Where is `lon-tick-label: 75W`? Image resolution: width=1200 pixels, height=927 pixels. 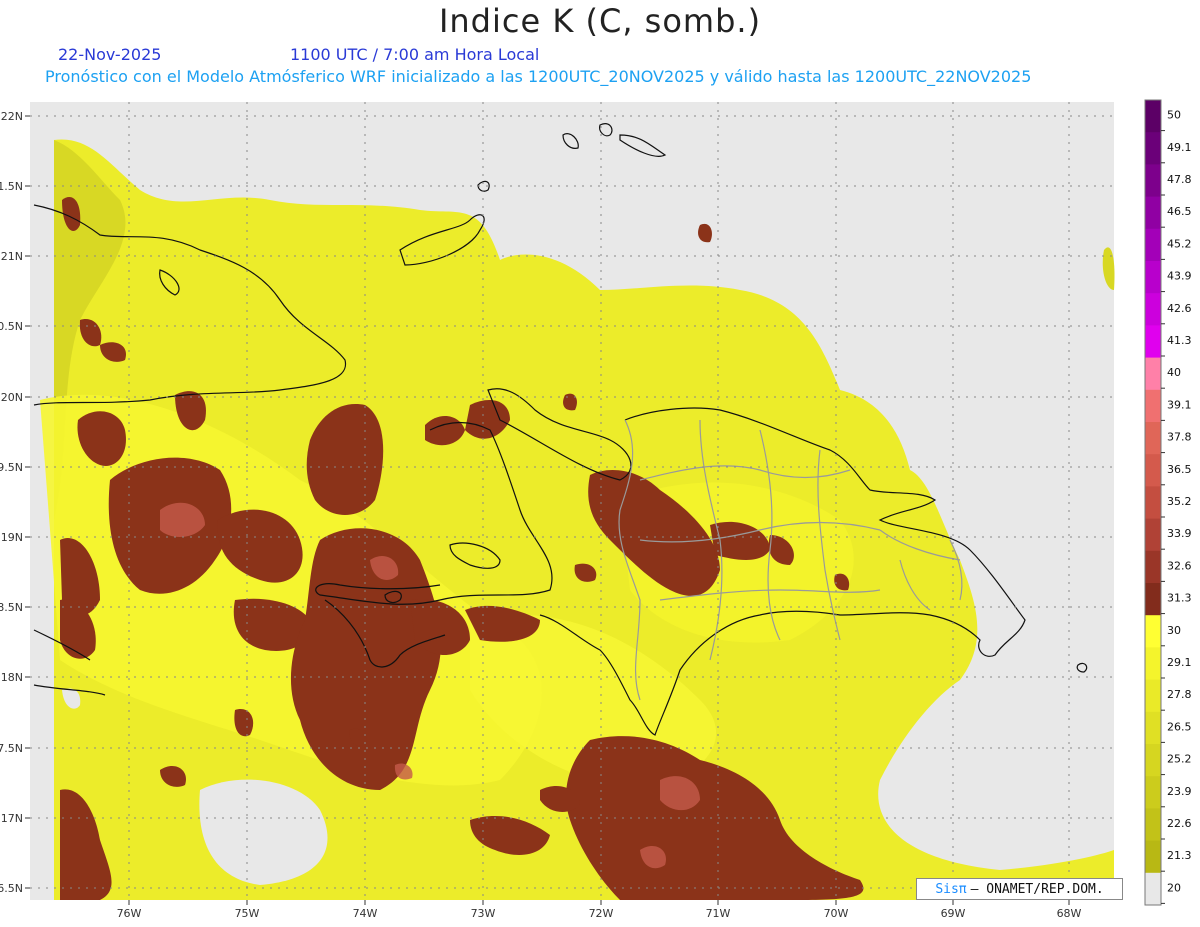 lon-tick-label: 75W is located at coordinates (247, 913).